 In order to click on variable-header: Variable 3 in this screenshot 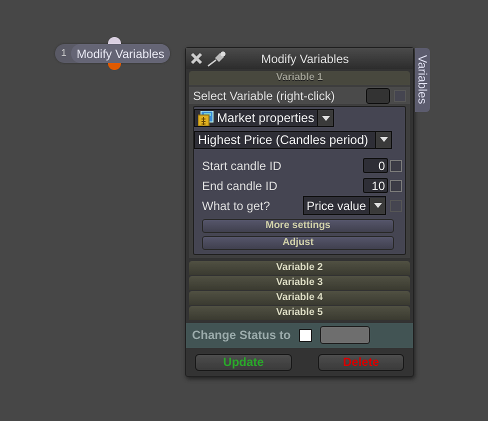, I will do `click(299, 283)`.